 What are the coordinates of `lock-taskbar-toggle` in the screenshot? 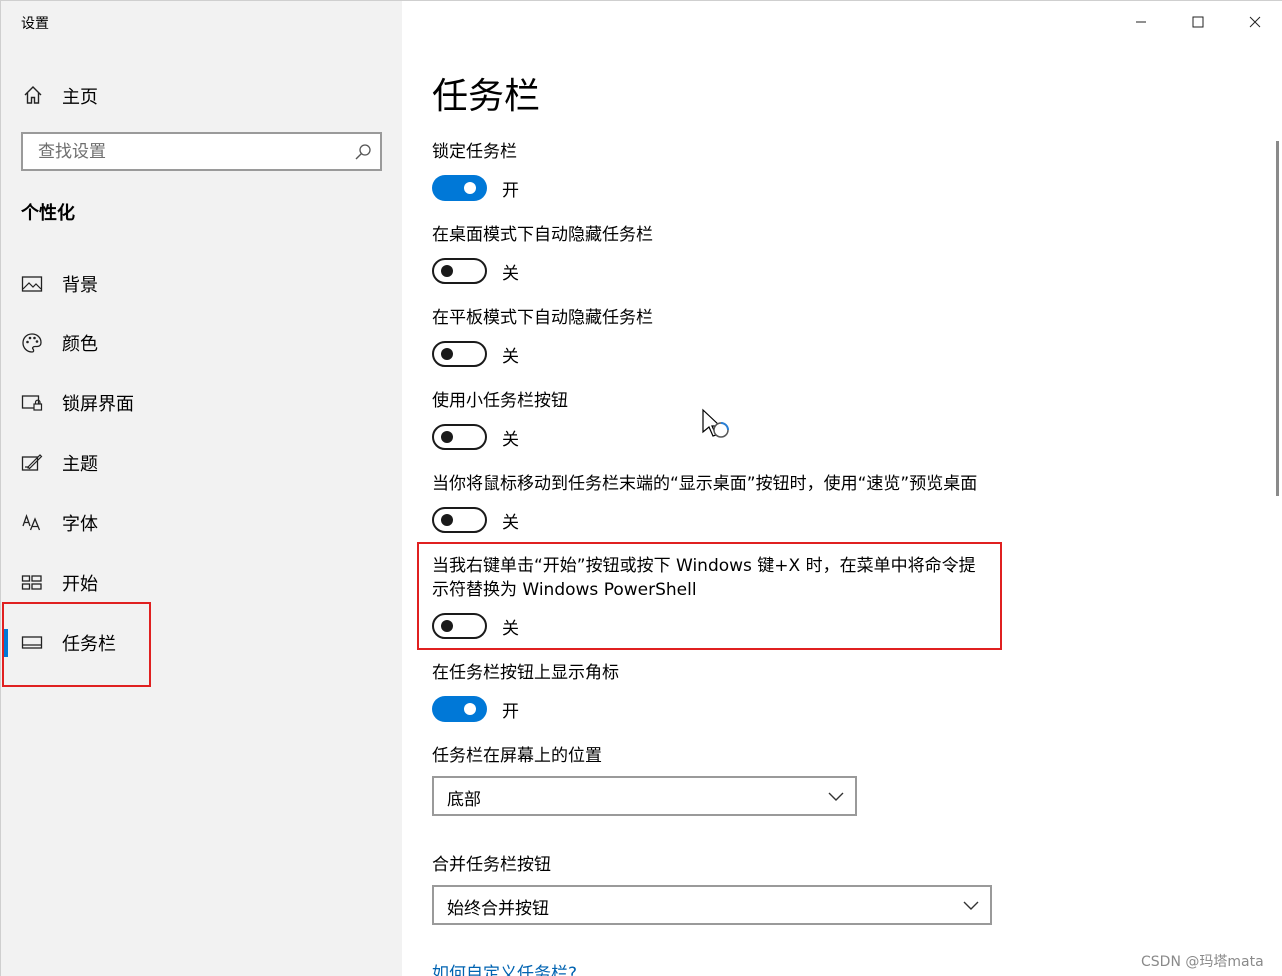 It's located at (459, 188).